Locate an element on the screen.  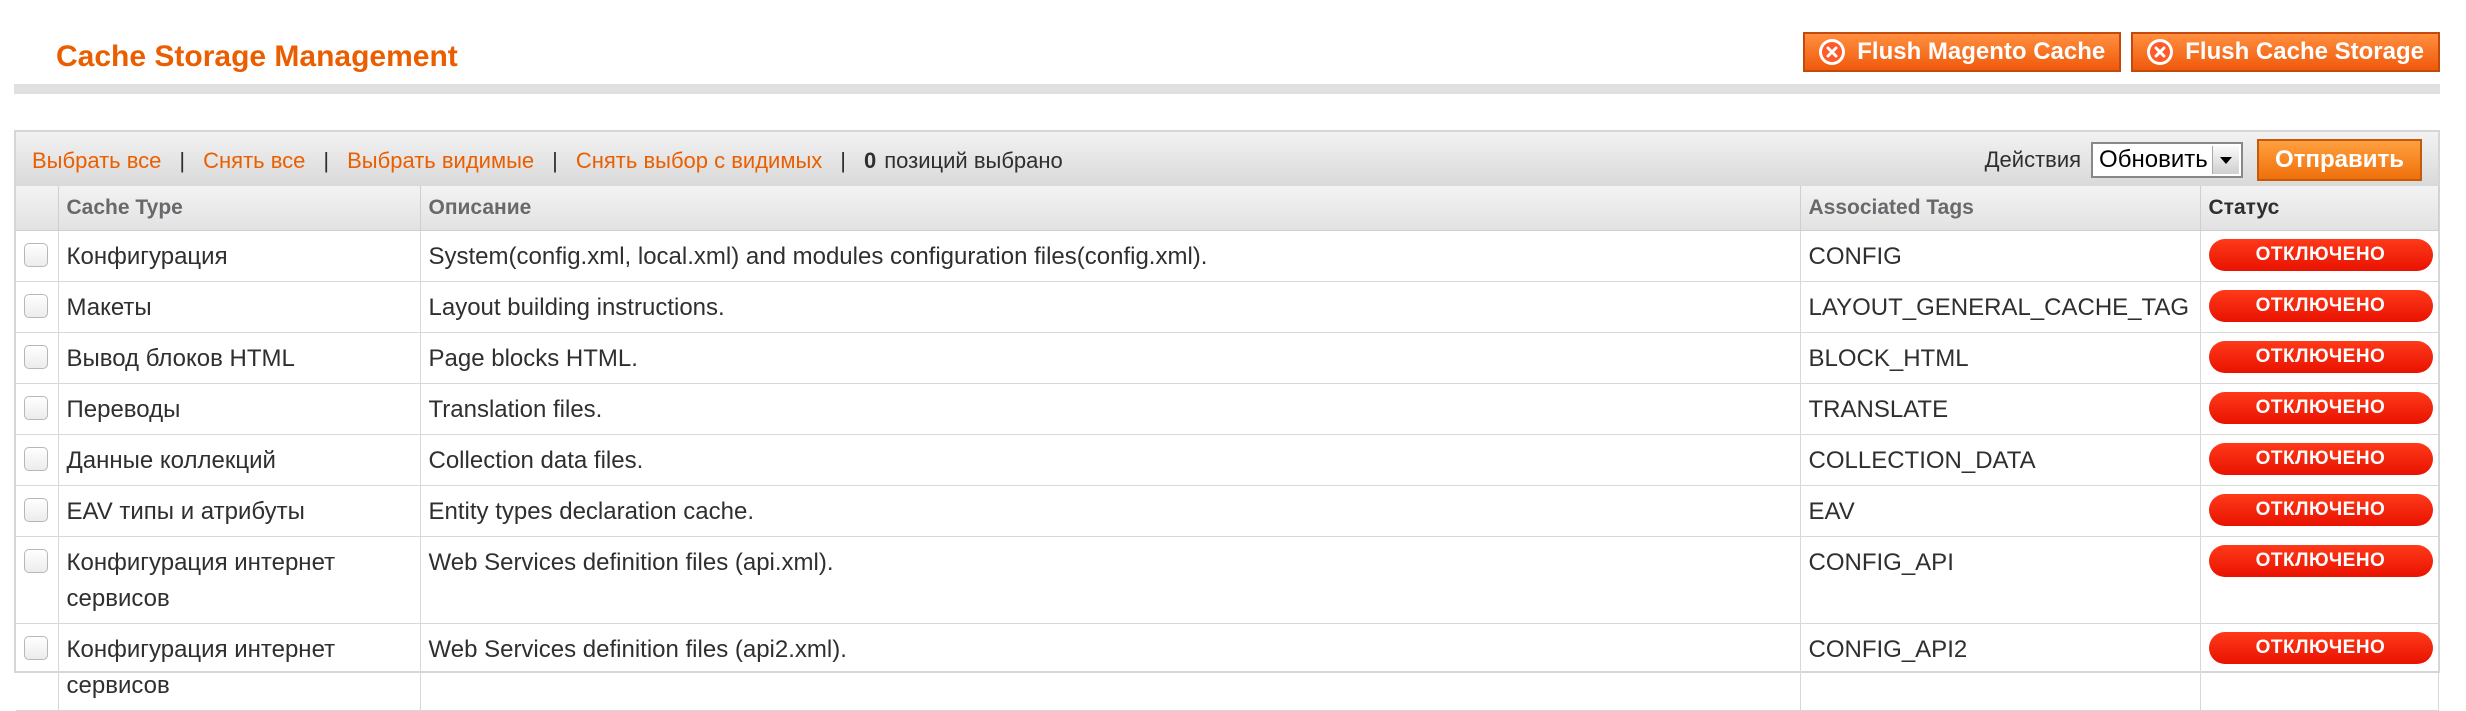
header-checkbox-cell is located at coordinates (37, 208).